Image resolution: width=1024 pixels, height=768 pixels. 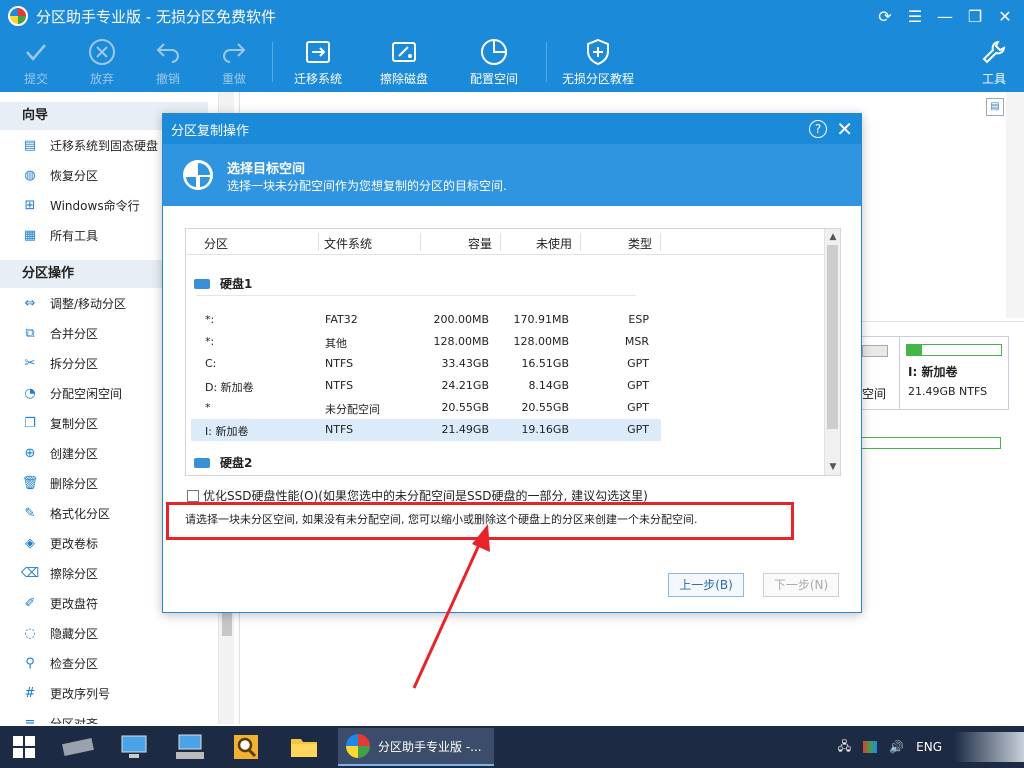 I want to click on dialog-heading: 选择目标空间, so click(x=266, y=169).